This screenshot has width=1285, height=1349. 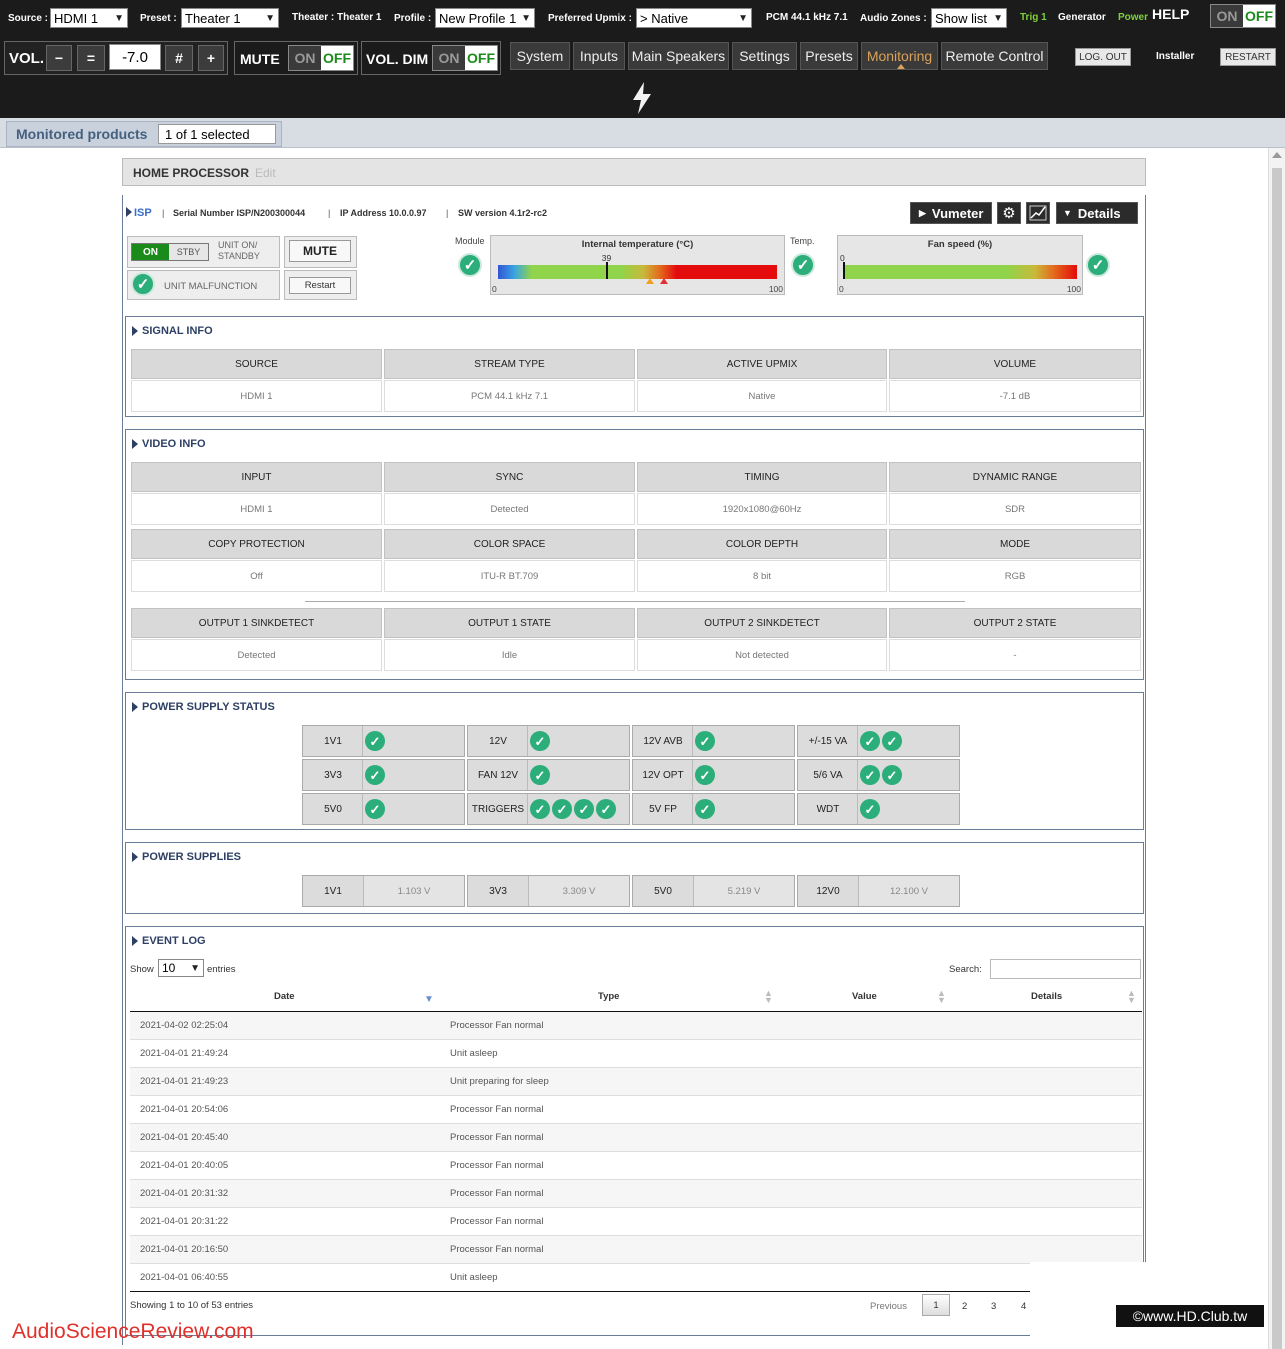 What do you see at coordinates (284, 996) in the screenshot?
I see `col-date: Date` at bounding box center [284, 996].